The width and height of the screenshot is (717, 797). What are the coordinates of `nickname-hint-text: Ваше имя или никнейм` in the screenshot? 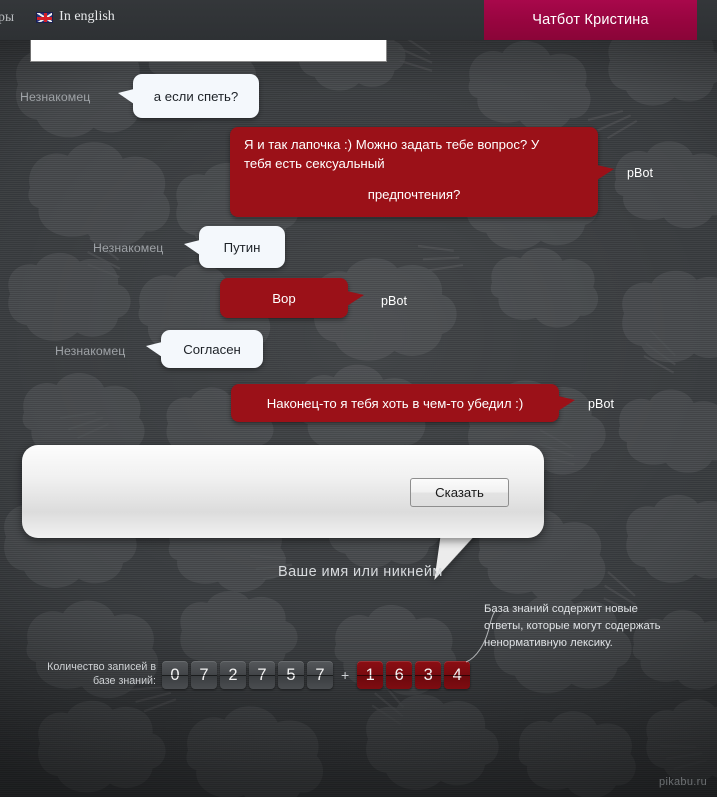 It's located at (360, 572).